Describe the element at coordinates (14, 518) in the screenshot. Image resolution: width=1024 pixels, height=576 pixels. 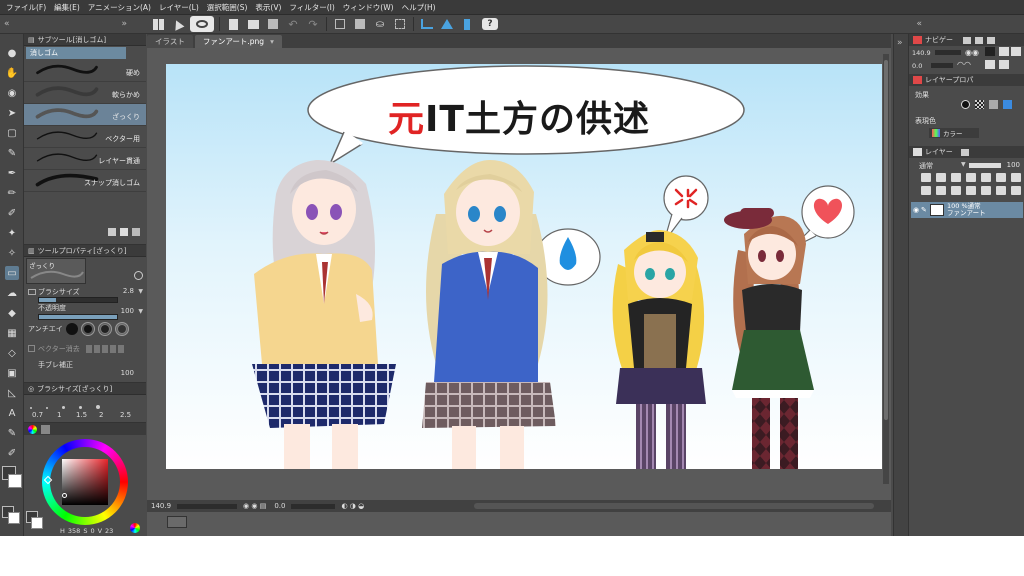
I see `sub-color-small` at that location.